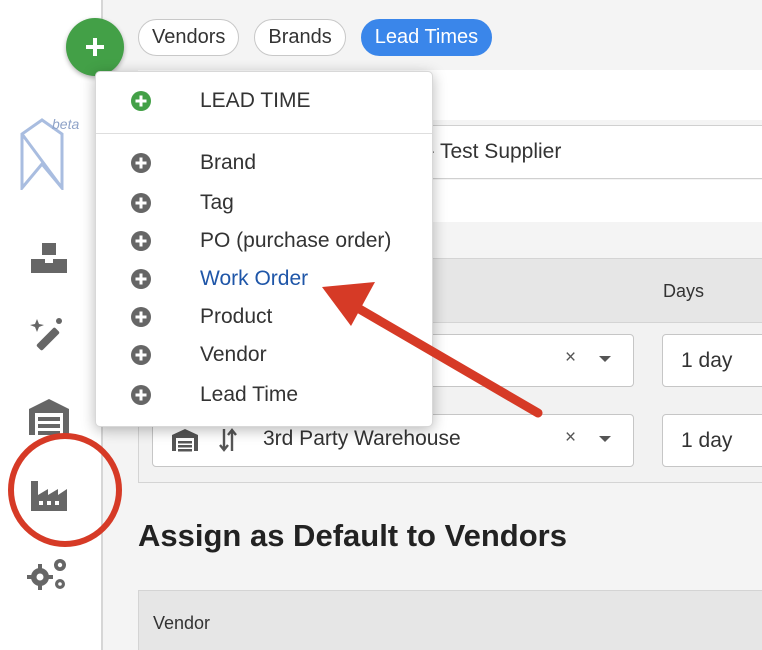 This screenshot has width=762, height=650. What do you see at coordinates (249, 394) in the screenshot?
I see `menu-item-label: Lead Time` at bounding box center [249, 394].